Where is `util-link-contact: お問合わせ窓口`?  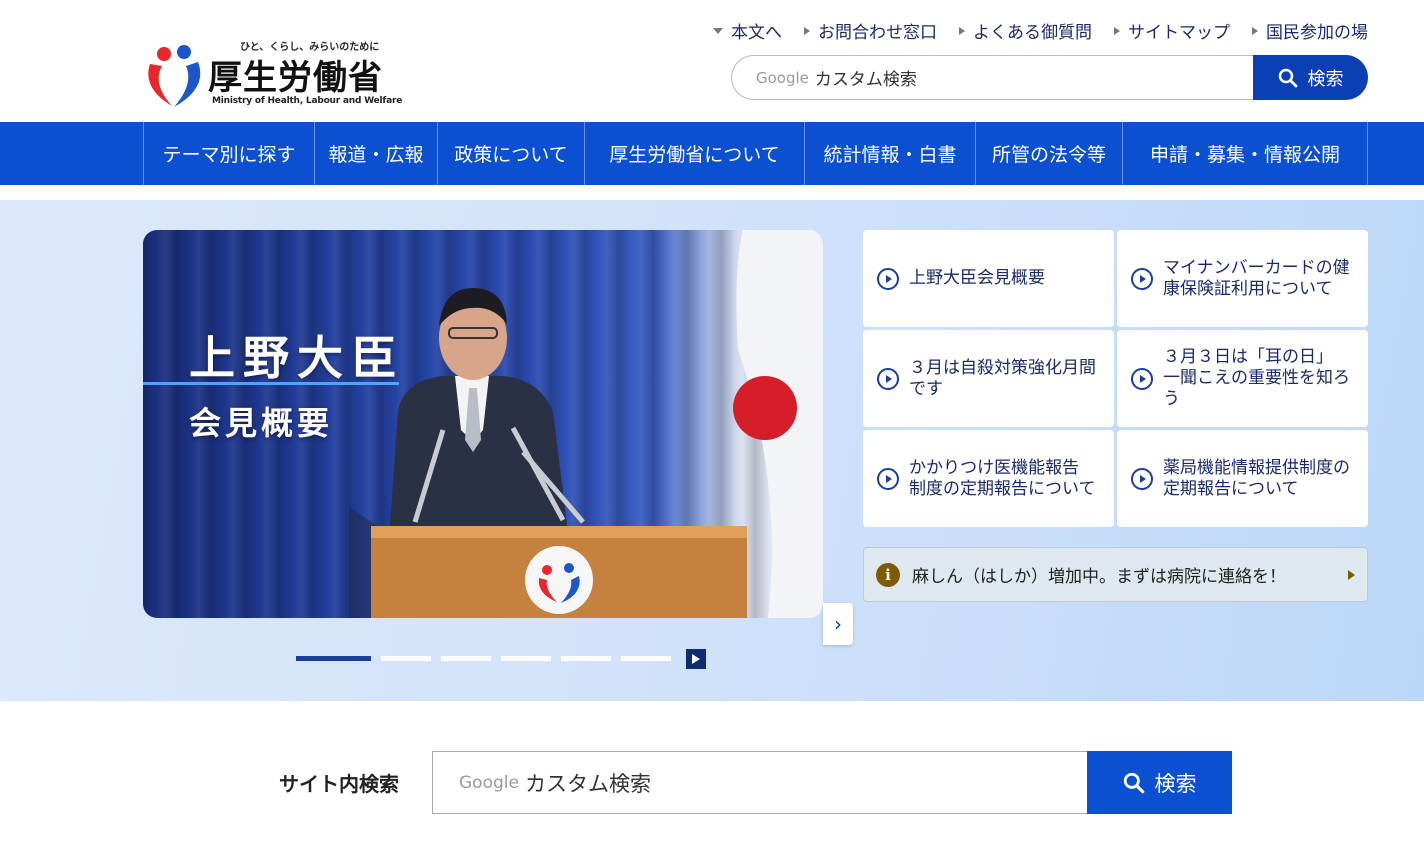 util-link-contact: お問合わせ窓口 is located at coordinates (870, 30).